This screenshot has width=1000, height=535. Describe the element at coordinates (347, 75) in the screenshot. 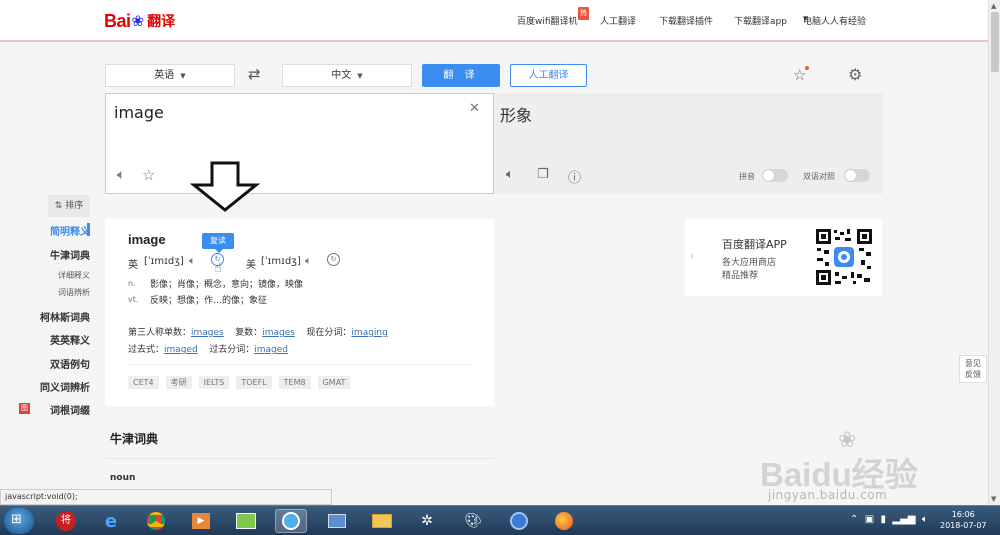

I see `target-language-select: 中文 ▼` at that location.